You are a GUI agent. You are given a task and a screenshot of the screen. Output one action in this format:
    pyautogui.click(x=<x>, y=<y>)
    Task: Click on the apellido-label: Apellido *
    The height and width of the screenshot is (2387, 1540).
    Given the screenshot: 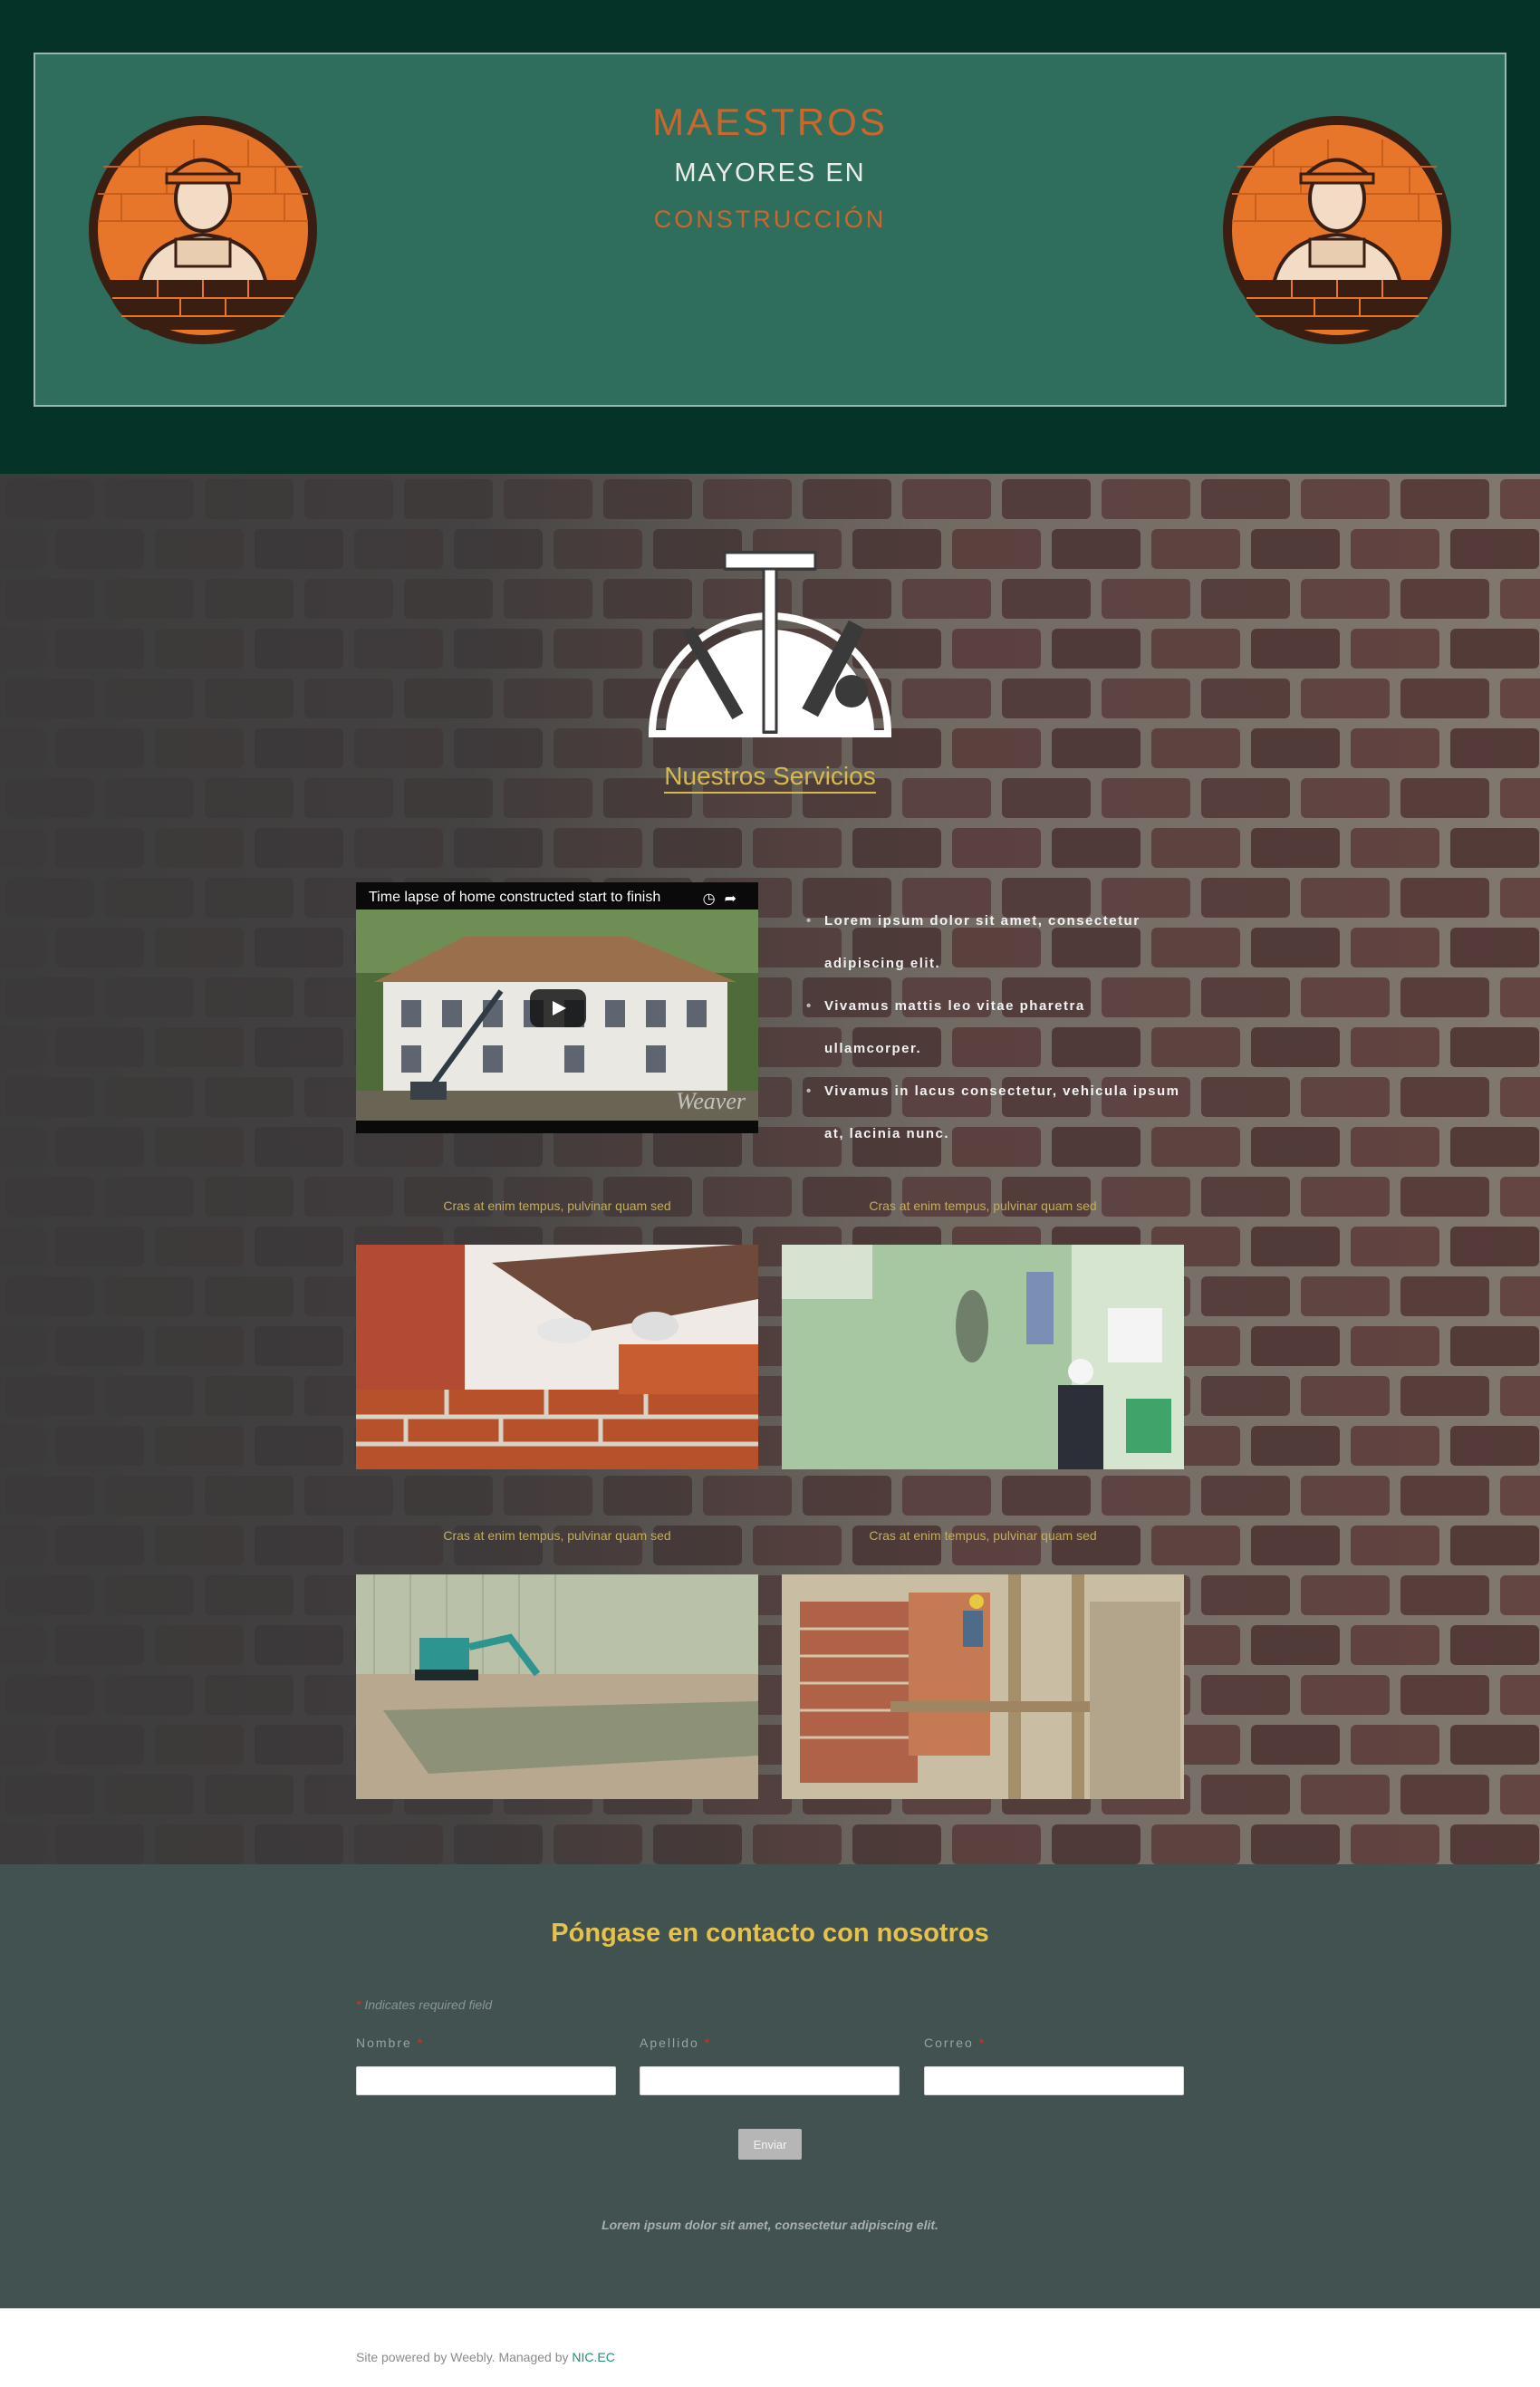 What is the action you would take?
    pyautogui.click(x=676, y=2043)
    